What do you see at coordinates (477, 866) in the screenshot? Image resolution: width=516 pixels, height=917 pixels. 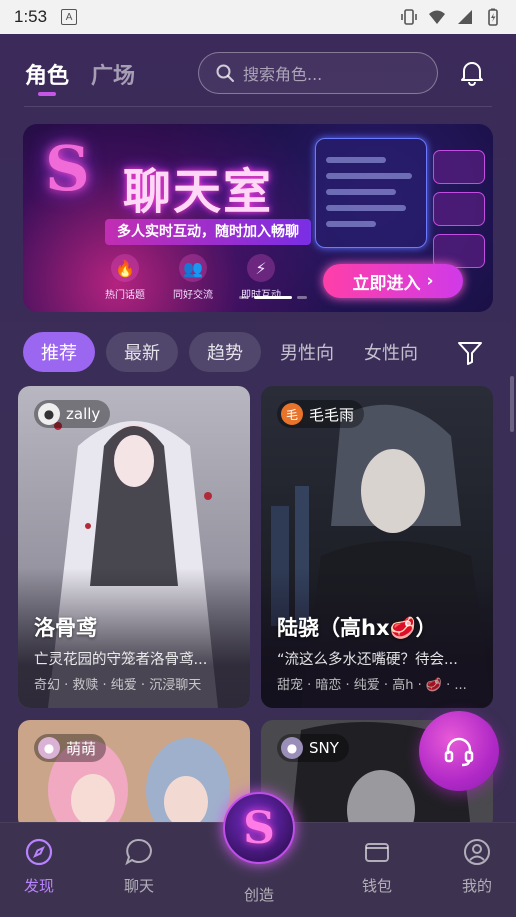 I see `nav-profile: 我的` at bounding box center [477, 866].